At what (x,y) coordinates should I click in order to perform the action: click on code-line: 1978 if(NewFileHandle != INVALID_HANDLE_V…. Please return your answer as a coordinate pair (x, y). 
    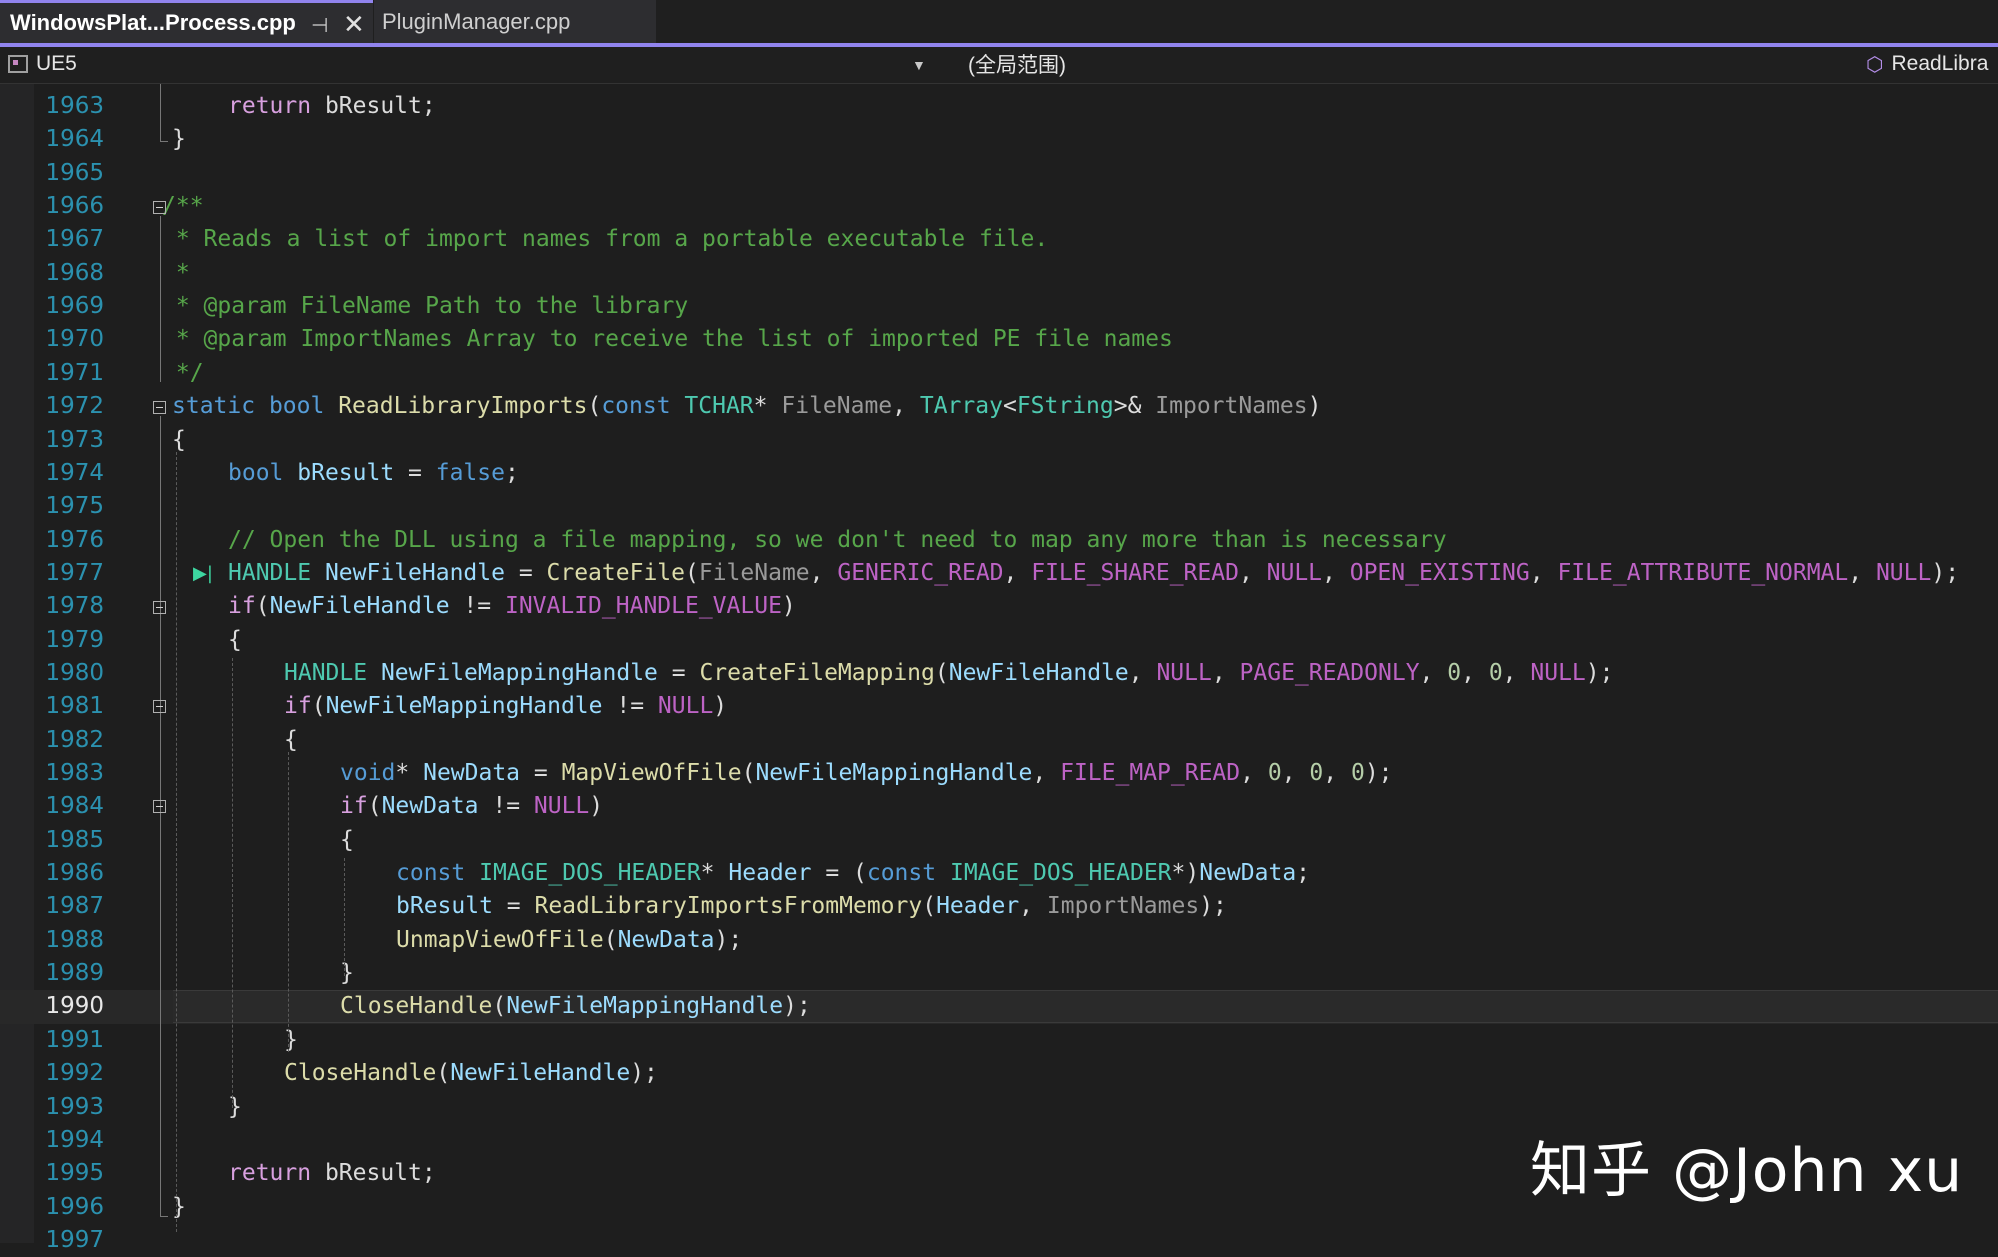
    Looking at the image, I should click on (999, 606).